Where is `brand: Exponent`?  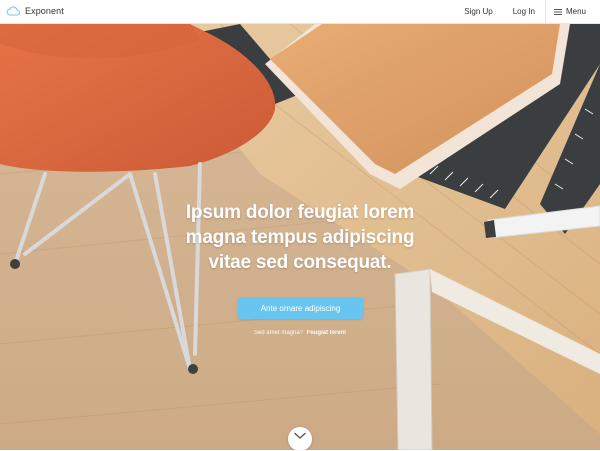
brand: Exponent is located at coordinates (35, 11).